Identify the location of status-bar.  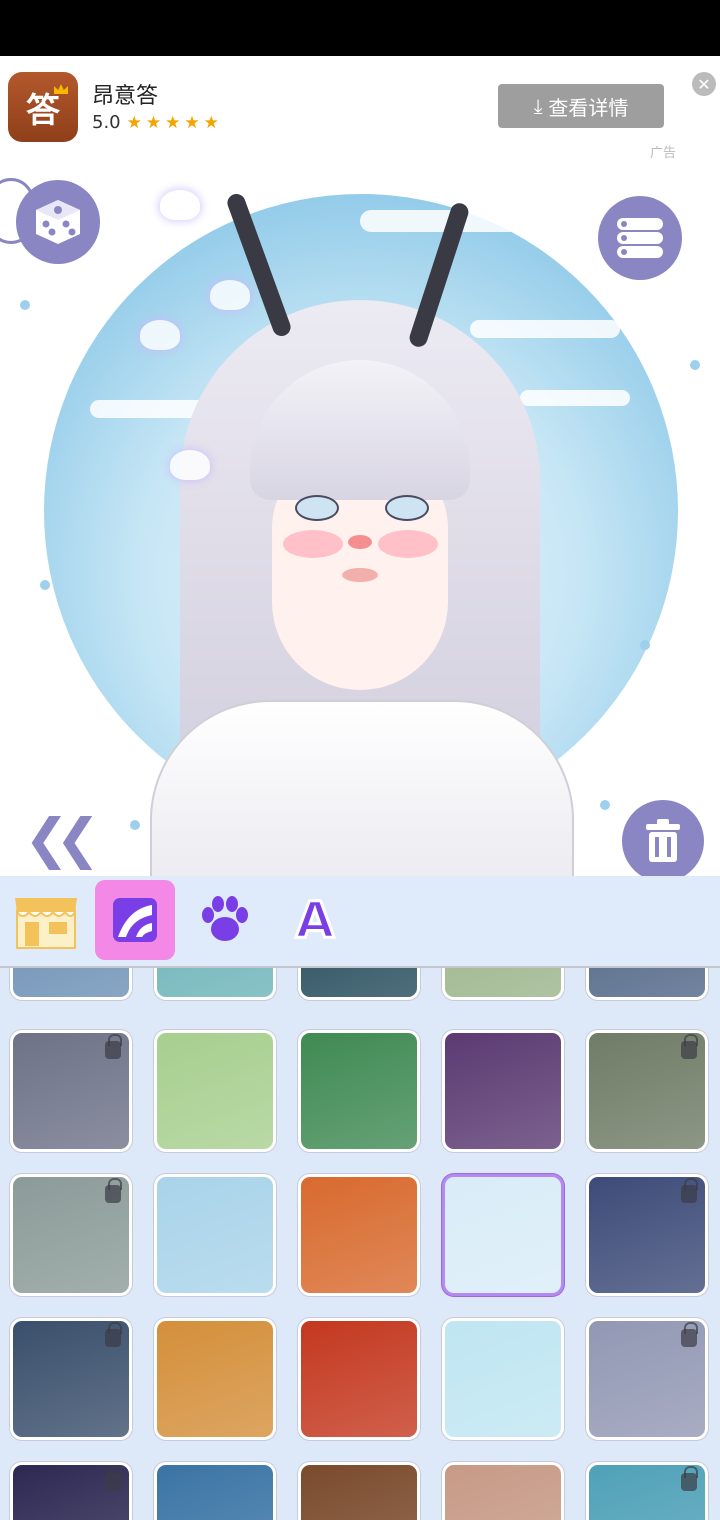
(360, 28).